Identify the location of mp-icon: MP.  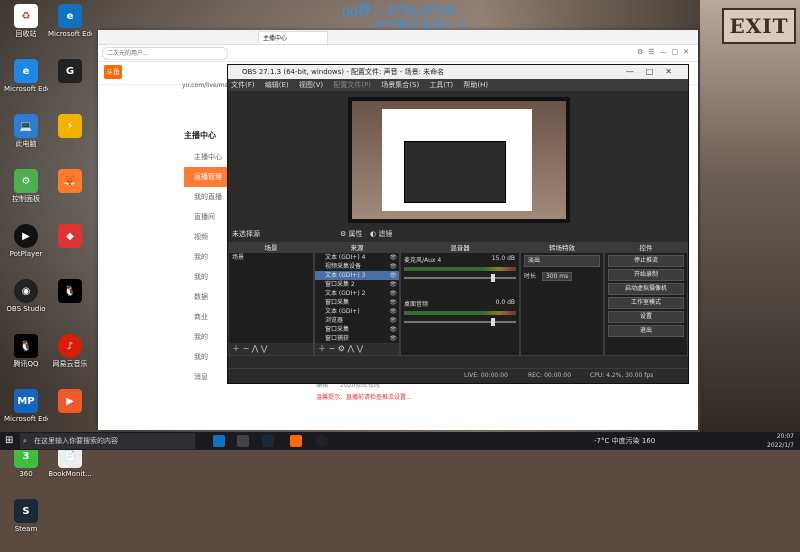
(26, 401).